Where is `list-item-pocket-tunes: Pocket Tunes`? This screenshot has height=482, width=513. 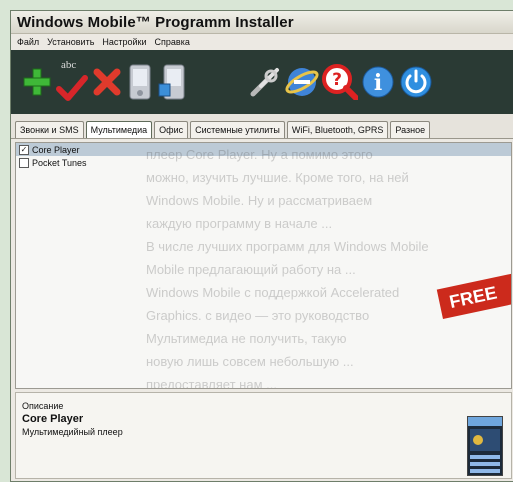
list-item-pocket-tunes: Pocket Tunes is located at coordinates (263, 162).